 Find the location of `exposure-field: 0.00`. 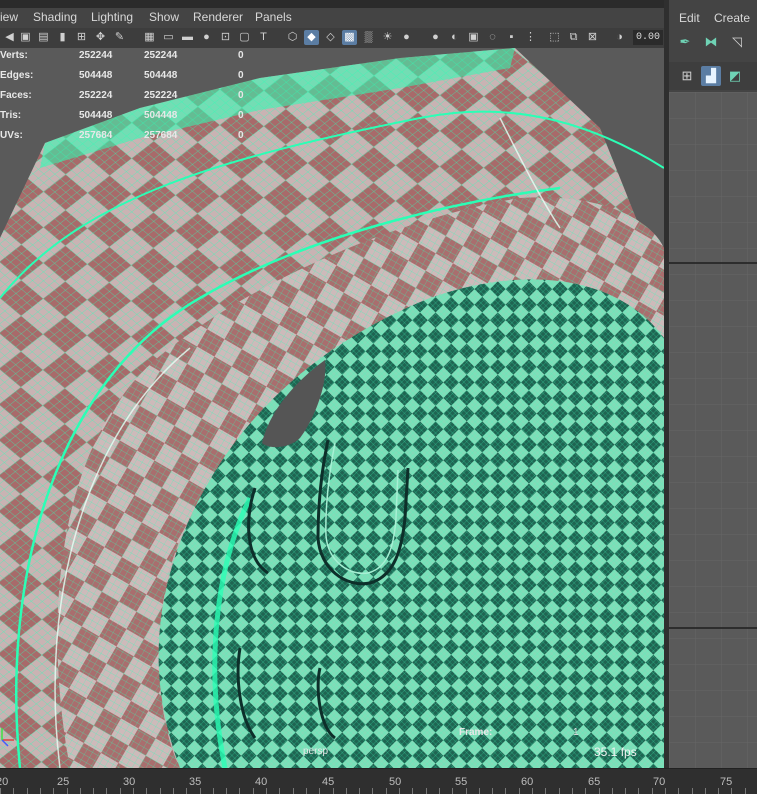

exposure-field: 0.00 is located at coordinates (648, 37).